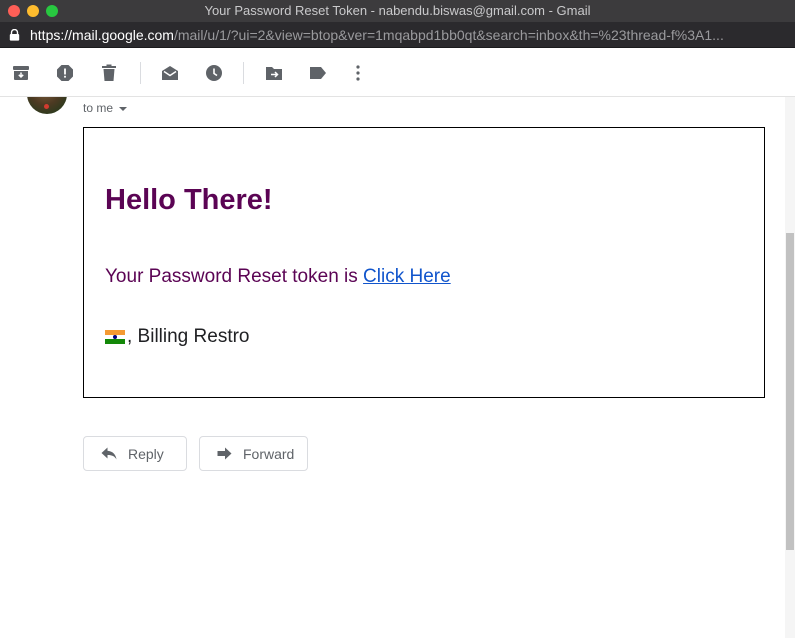  Describe the element at coordinates (189, 200) in the screenshot. I see `email-heading: Hello There!` at that location.